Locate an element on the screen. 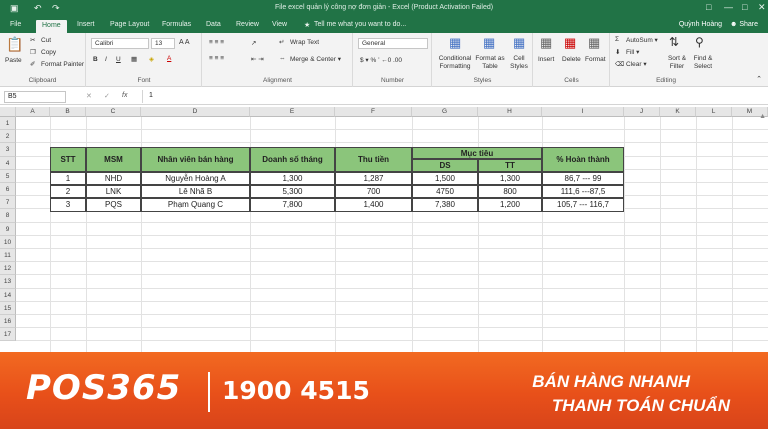 This screenshot has height=429, width=768. italic-button: I is located at coordinates (106, 59).